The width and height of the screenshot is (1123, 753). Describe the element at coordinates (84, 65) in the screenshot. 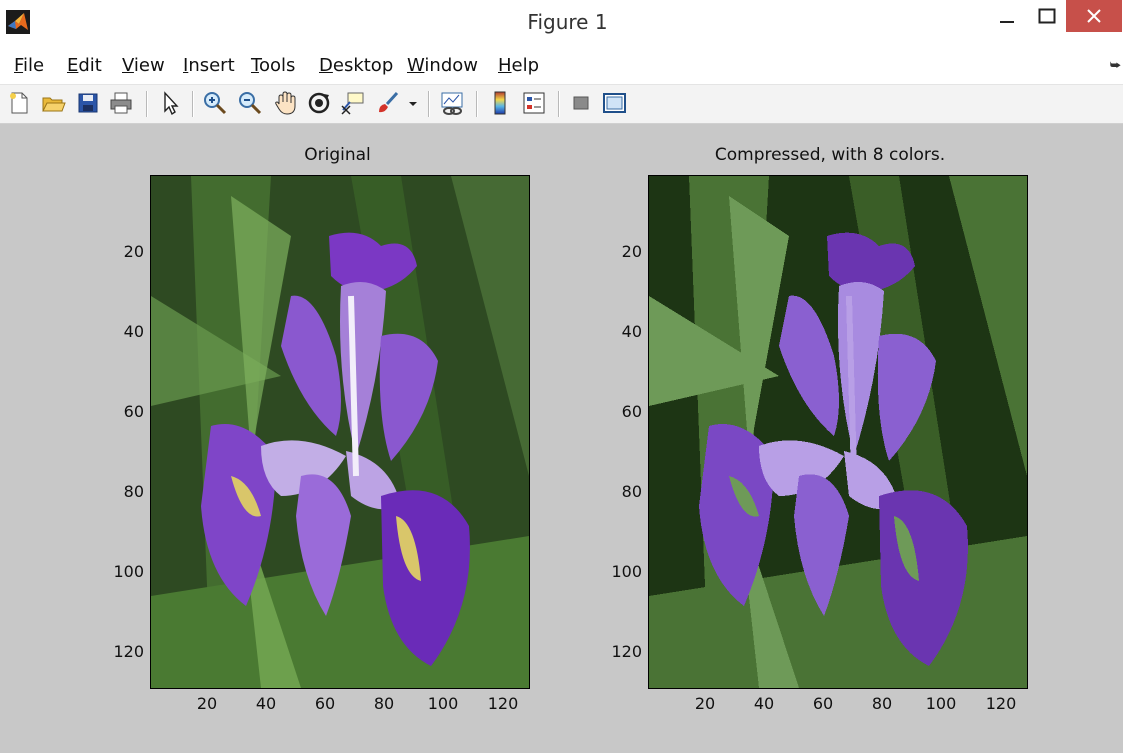

I see `menu-edit: Edit` at that location.